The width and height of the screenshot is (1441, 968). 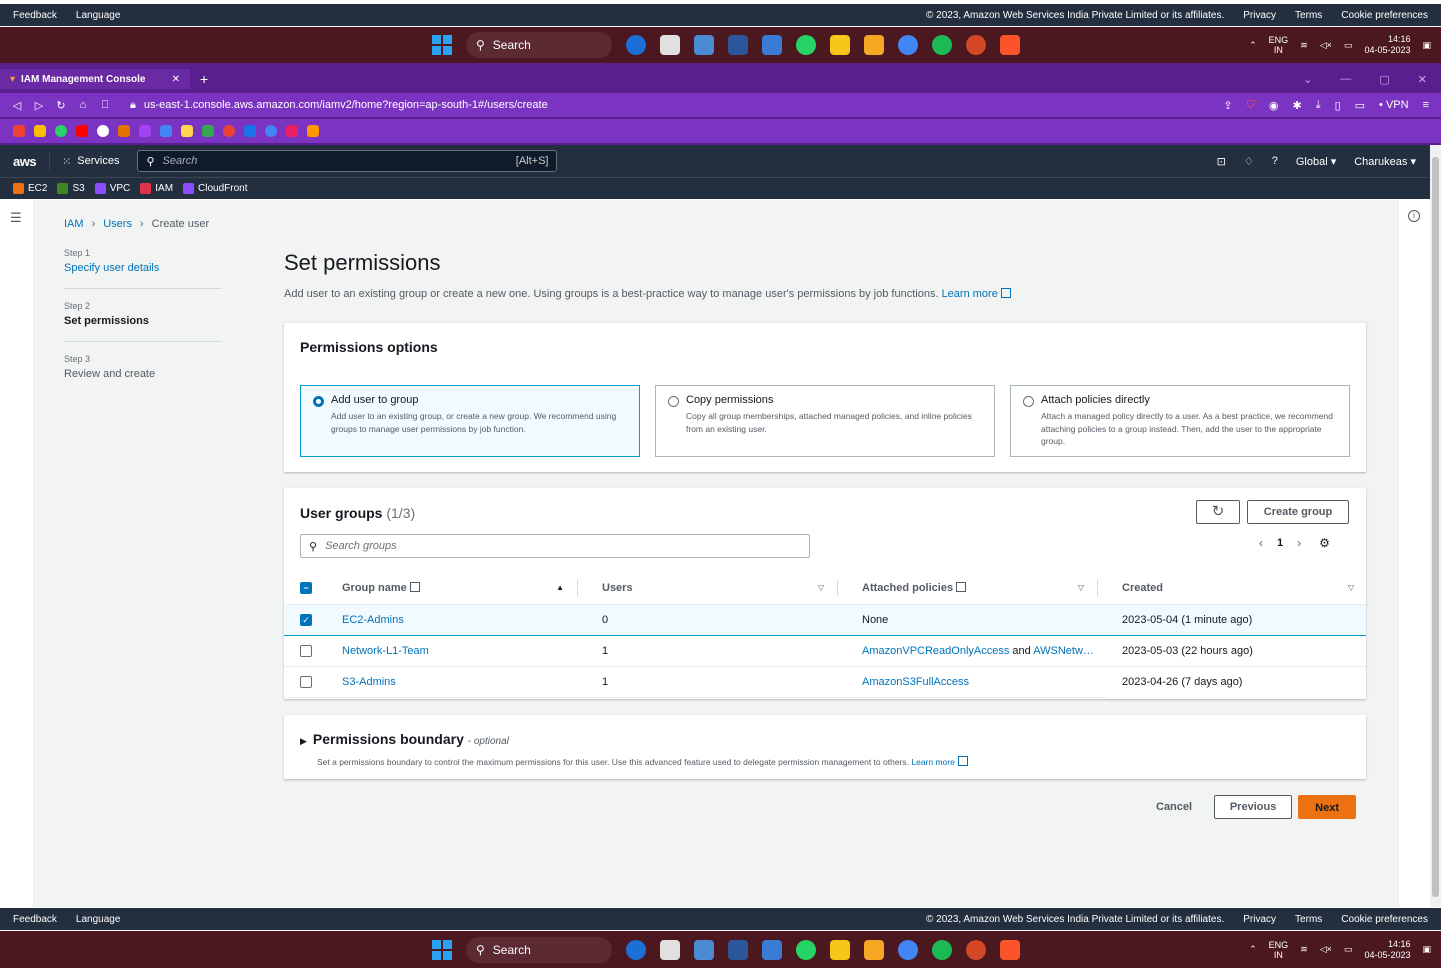 I want to click on menu-icon: ≡, so click(x=1426, y=105).